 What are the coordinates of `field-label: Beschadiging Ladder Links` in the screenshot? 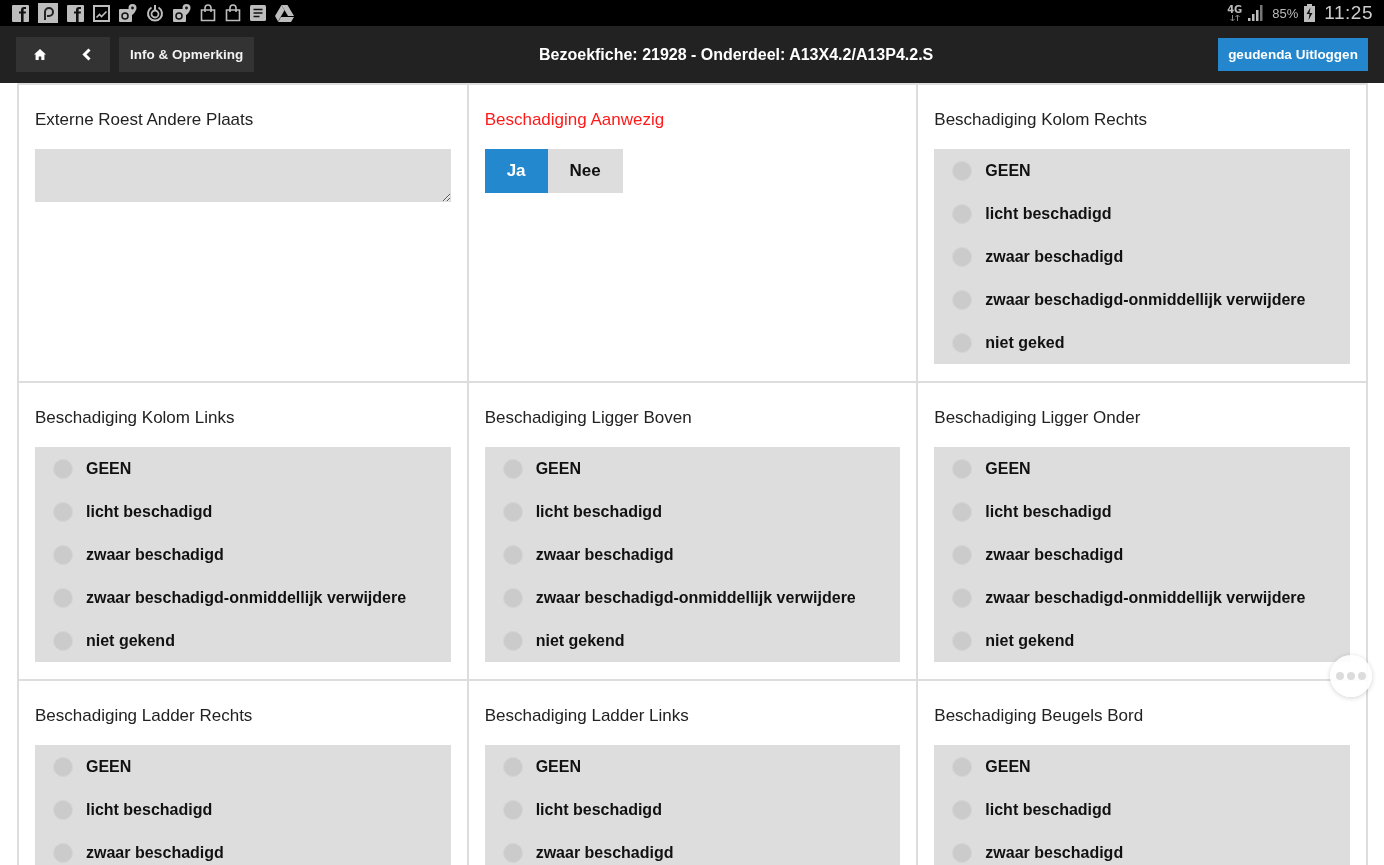 It's located at (587, 716).